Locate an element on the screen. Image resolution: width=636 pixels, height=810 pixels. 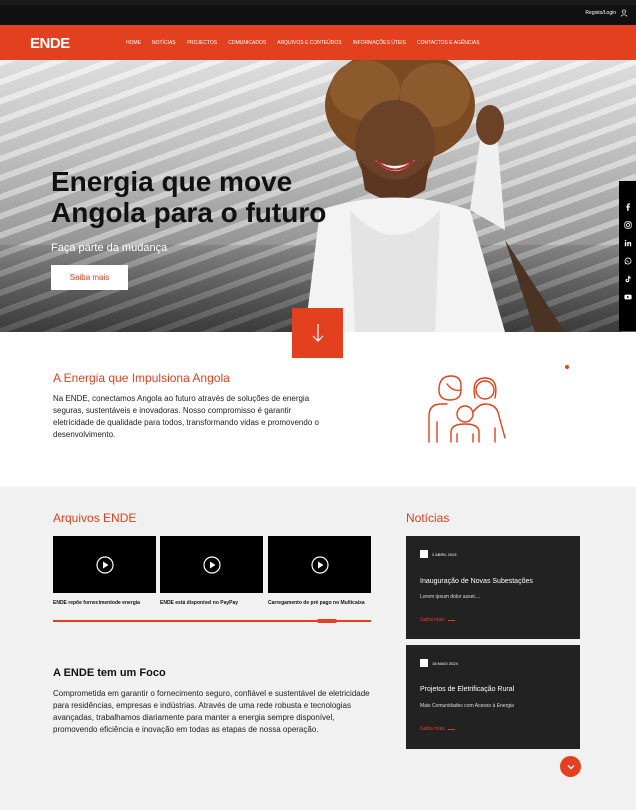
login-link: Registo/Login is located at coordinates (600, 13).